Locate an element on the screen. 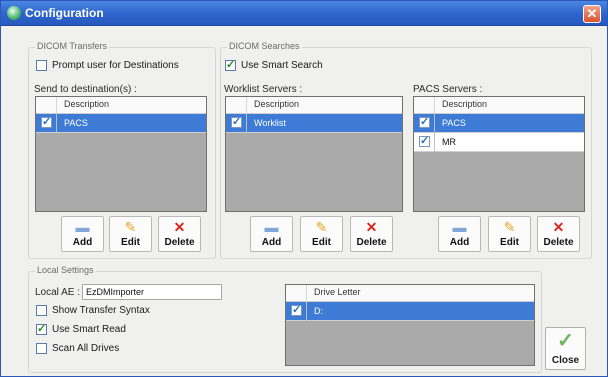 The height and width of the screenshot is (377, 608). worklist-servers-list: Description Worklist is located at coordinates (314, 154).